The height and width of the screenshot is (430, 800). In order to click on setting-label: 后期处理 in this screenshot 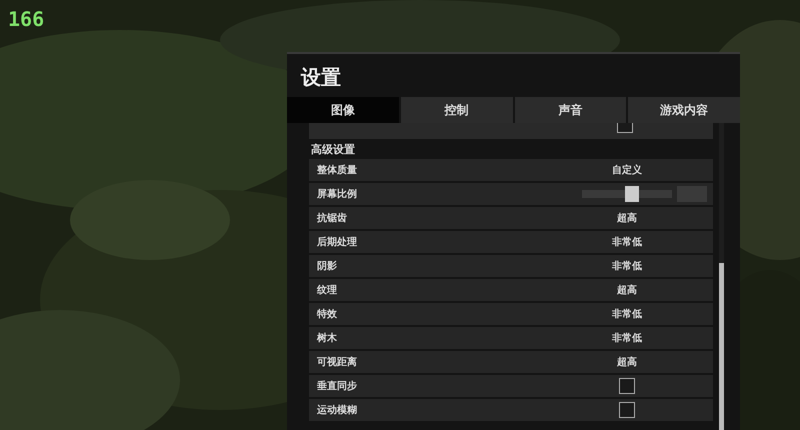, I will do `click(337, 242)`.